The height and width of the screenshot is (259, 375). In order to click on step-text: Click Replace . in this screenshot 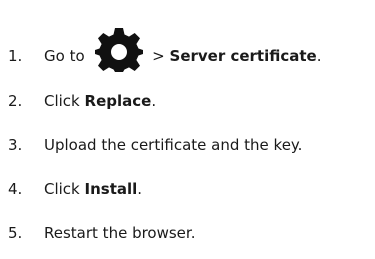, I will do `click(100, 101)`.